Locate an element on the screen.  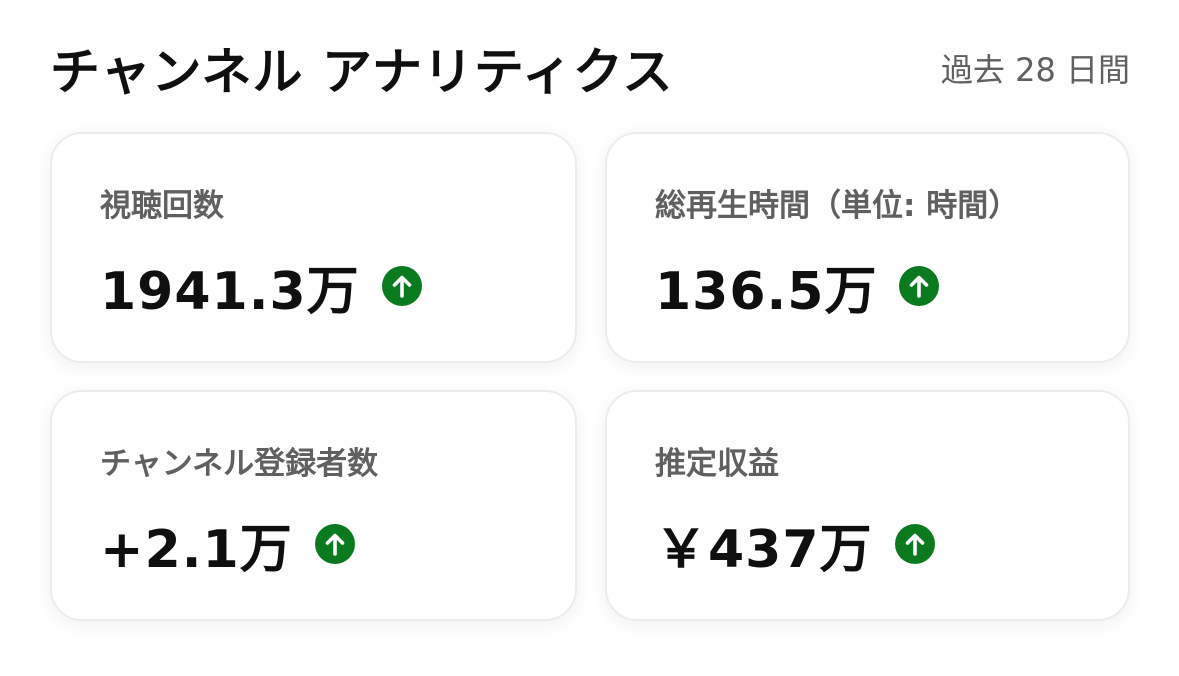
metric-label: 総再生時間（単位: 時間） is located at coordinates (837, 206).